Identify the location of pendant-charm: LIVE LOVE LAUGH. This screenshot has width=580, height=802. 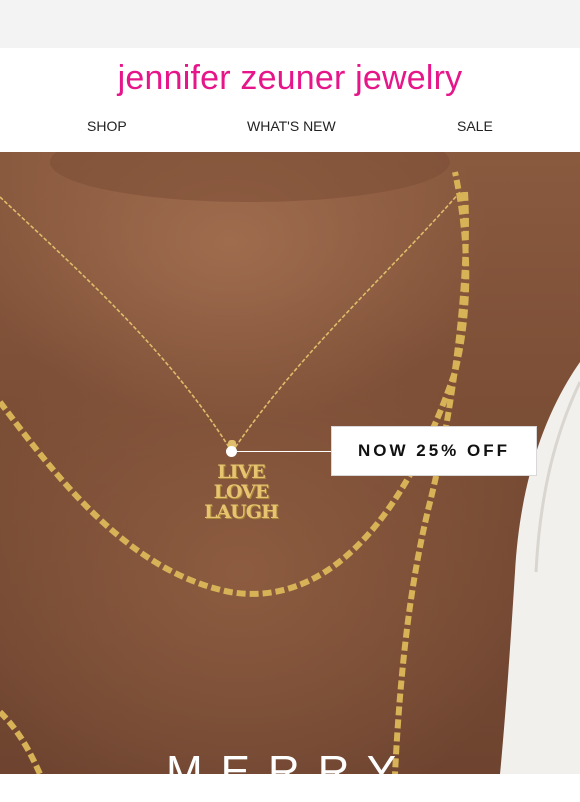
(241, 492).